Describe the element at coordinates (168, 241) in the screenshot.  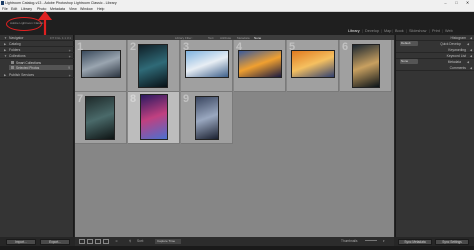
I see `sort-select: Capture Time` at that location.